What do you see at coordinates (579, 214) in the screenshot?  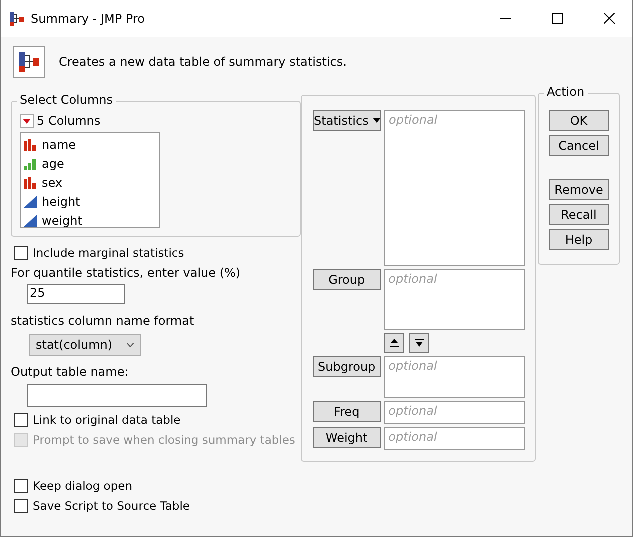 I see `action-button: Recall` at bounding box center [579, 214].